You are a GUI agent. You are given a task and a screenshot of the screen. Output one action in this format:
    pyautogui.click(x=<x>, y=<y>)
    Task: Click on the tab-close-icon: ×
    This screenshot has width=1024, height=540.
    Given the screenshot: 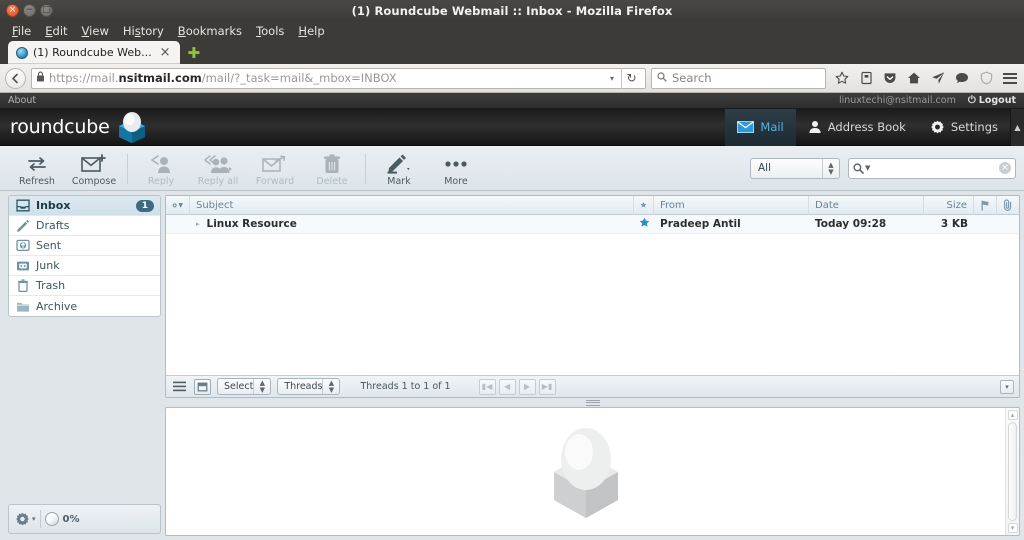 What is the action you would take?
    pyautogui.click(x=165, y=52)
    